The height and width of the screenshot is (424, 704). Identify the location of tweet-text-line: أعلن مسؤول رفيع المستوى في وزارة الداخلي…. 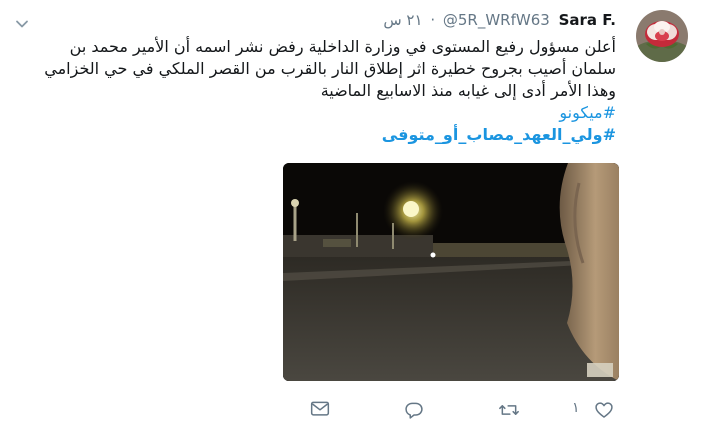
(342, 46).